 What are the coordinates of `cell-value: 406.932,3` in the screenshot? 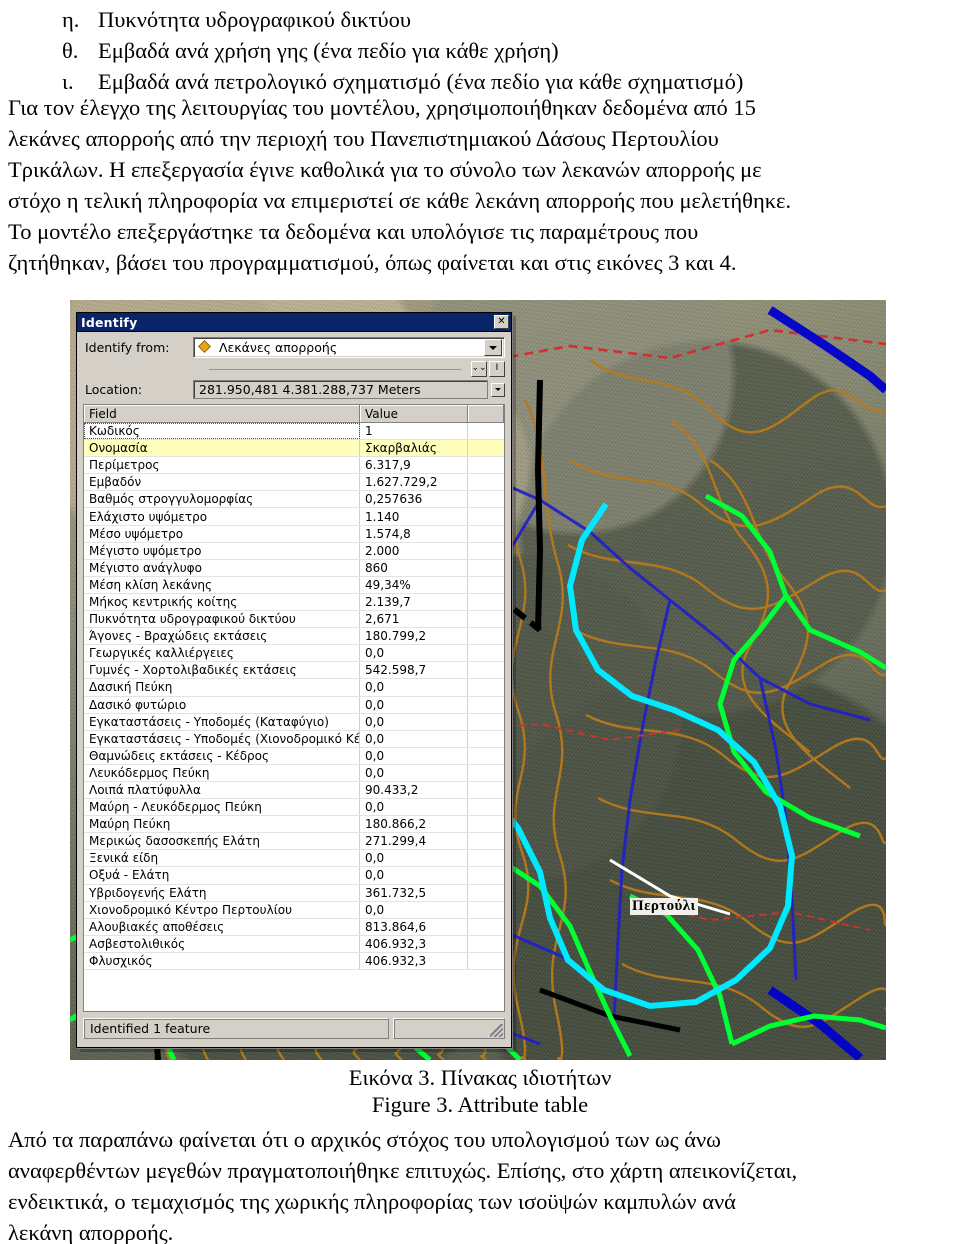 It's located at (414, 960).